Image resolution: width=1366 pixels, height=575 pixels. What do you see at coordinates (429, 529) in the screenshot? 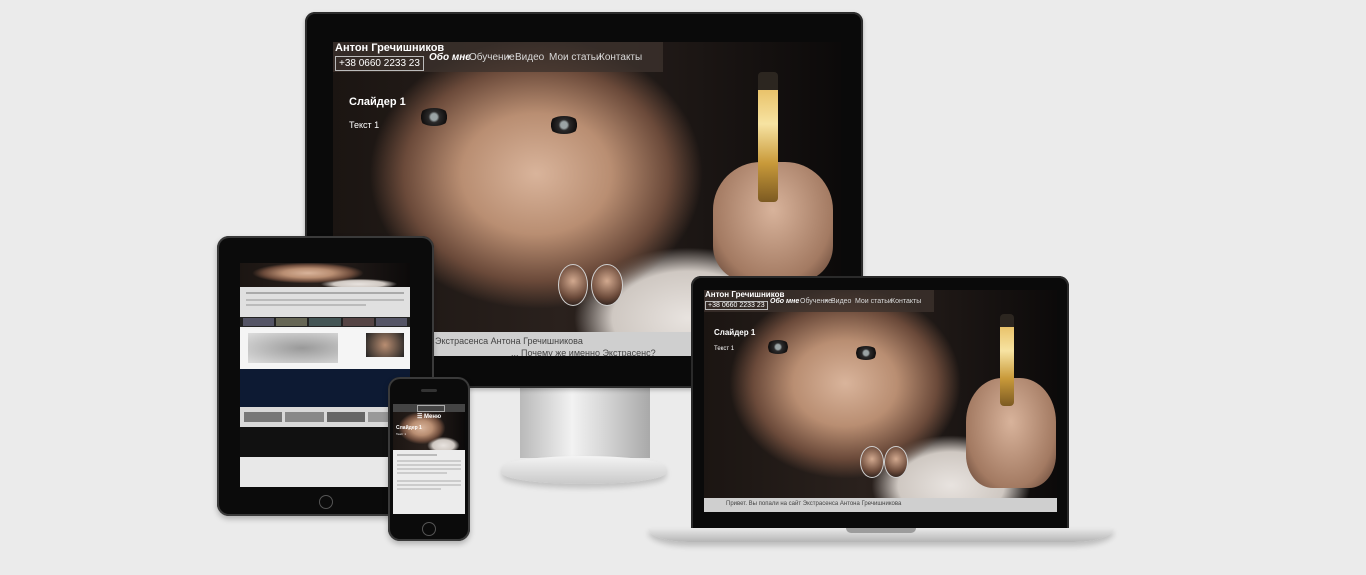
I see `phone-home-button` at bounding box center [429, 529].